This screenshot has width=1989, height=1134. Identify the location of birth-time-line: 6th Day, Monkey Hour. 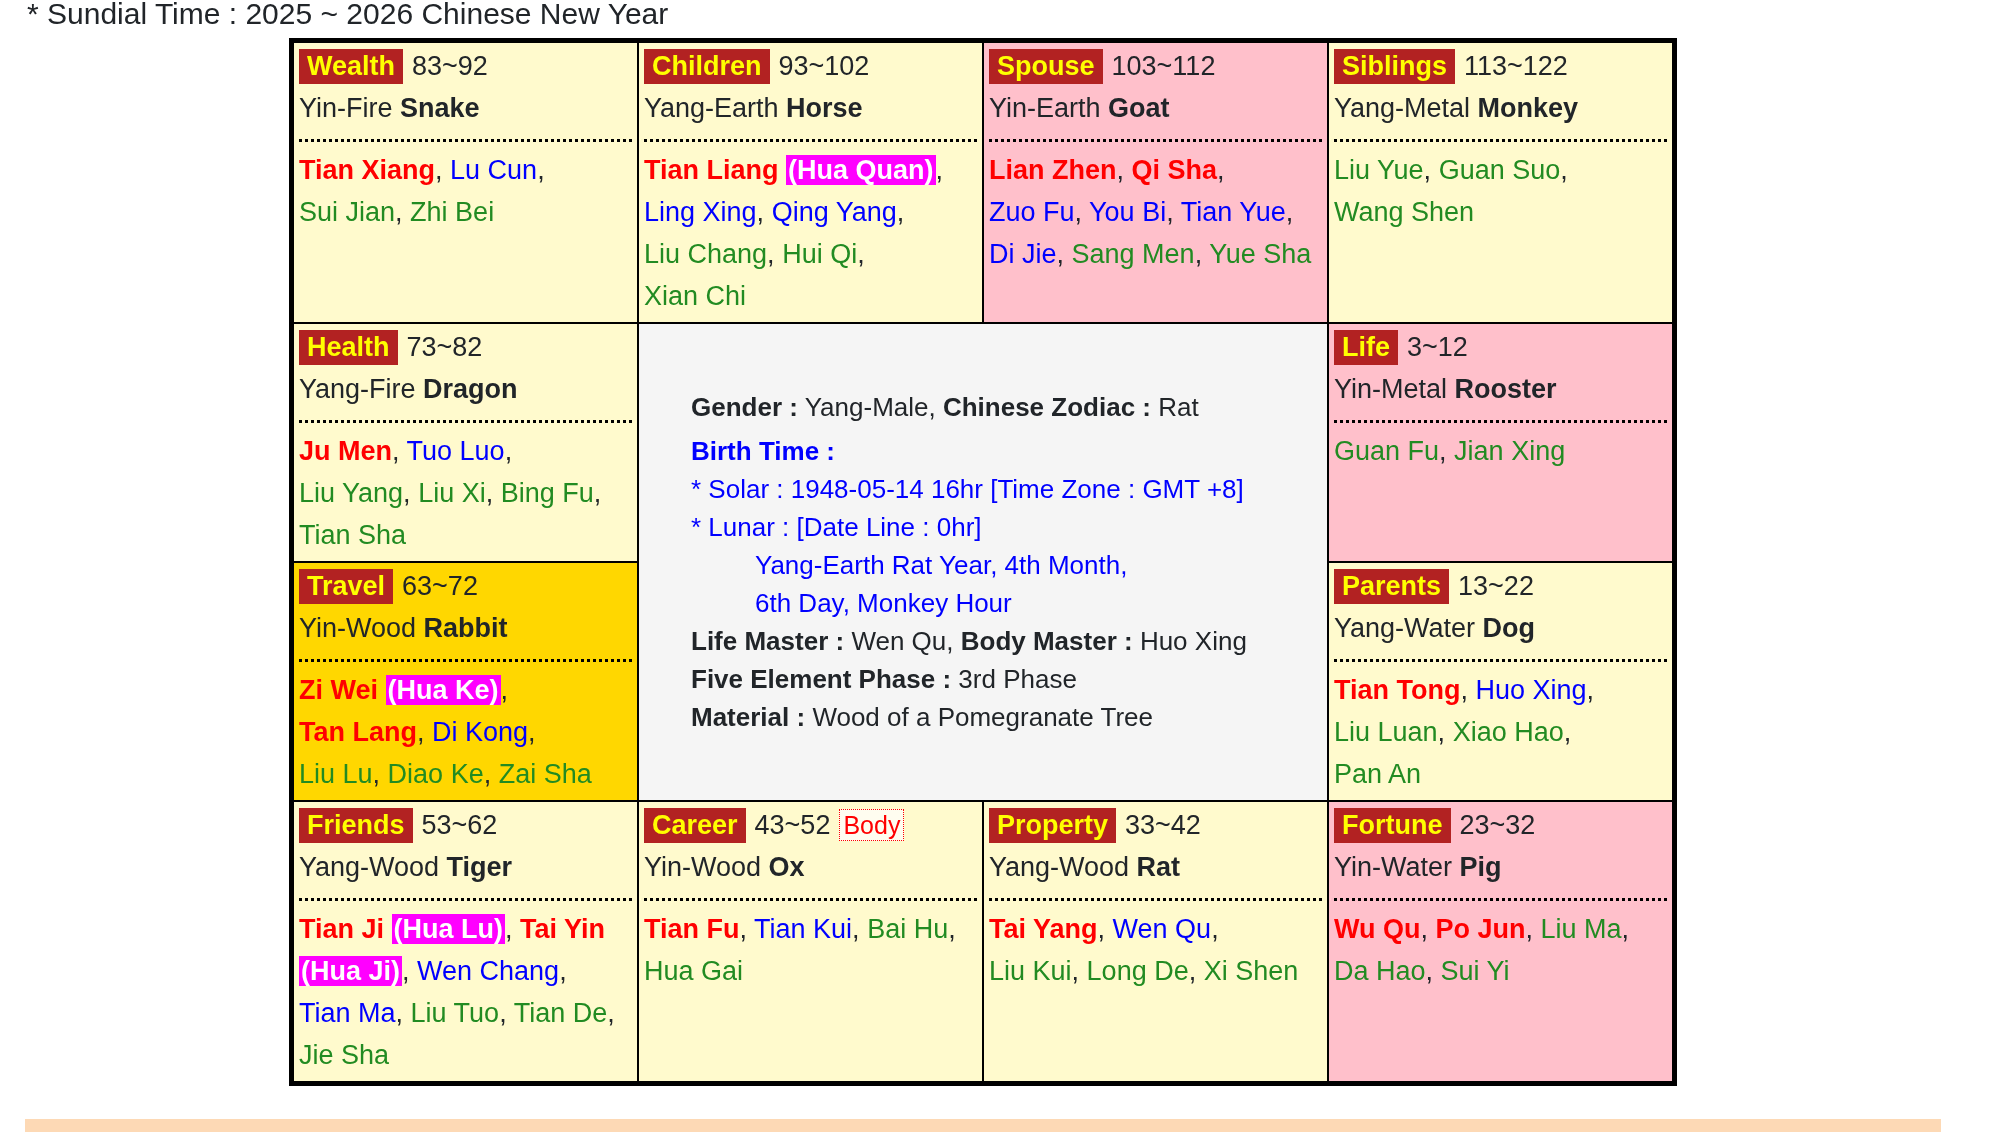
(883, 603).